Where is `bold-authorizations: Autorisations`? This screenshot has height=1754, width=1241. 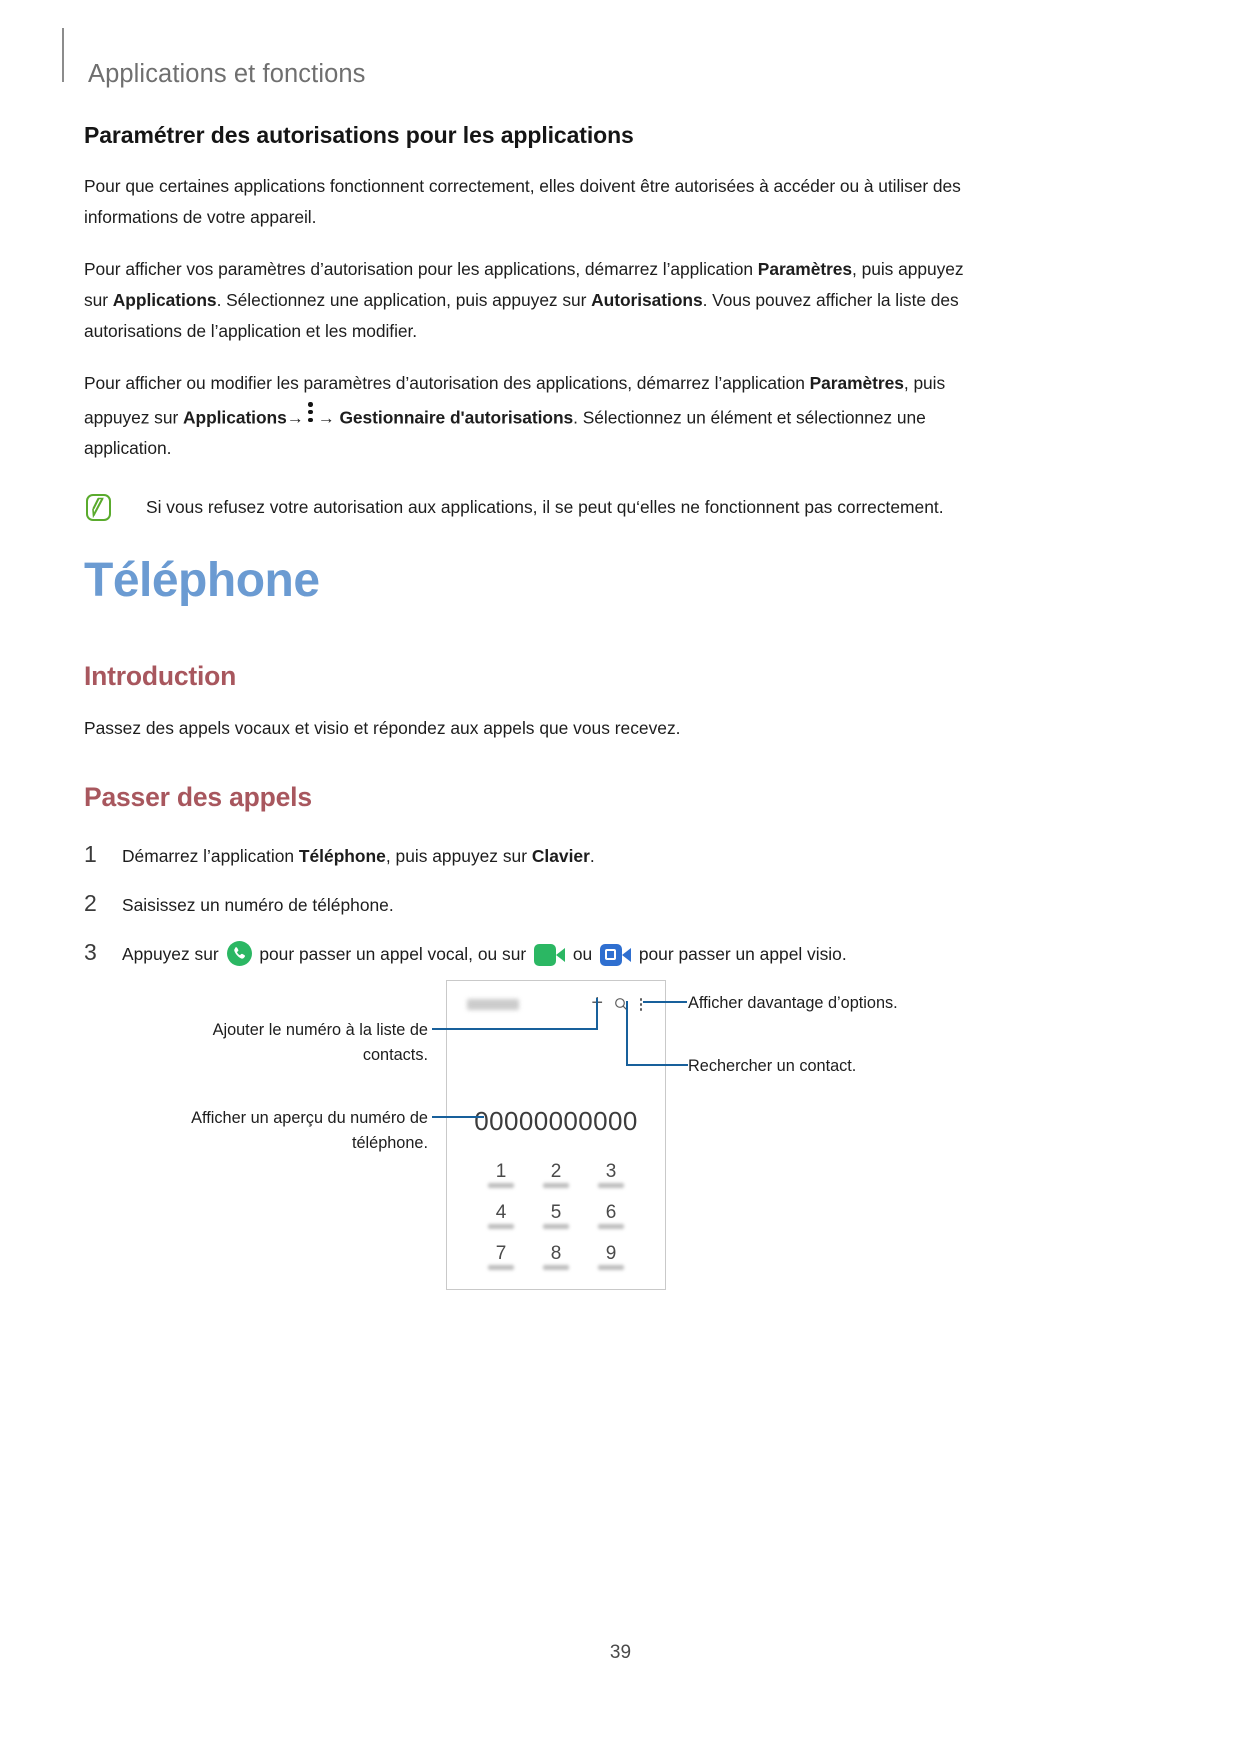 bold-authorizations: Autorisations is located at coordinates (647, 300).